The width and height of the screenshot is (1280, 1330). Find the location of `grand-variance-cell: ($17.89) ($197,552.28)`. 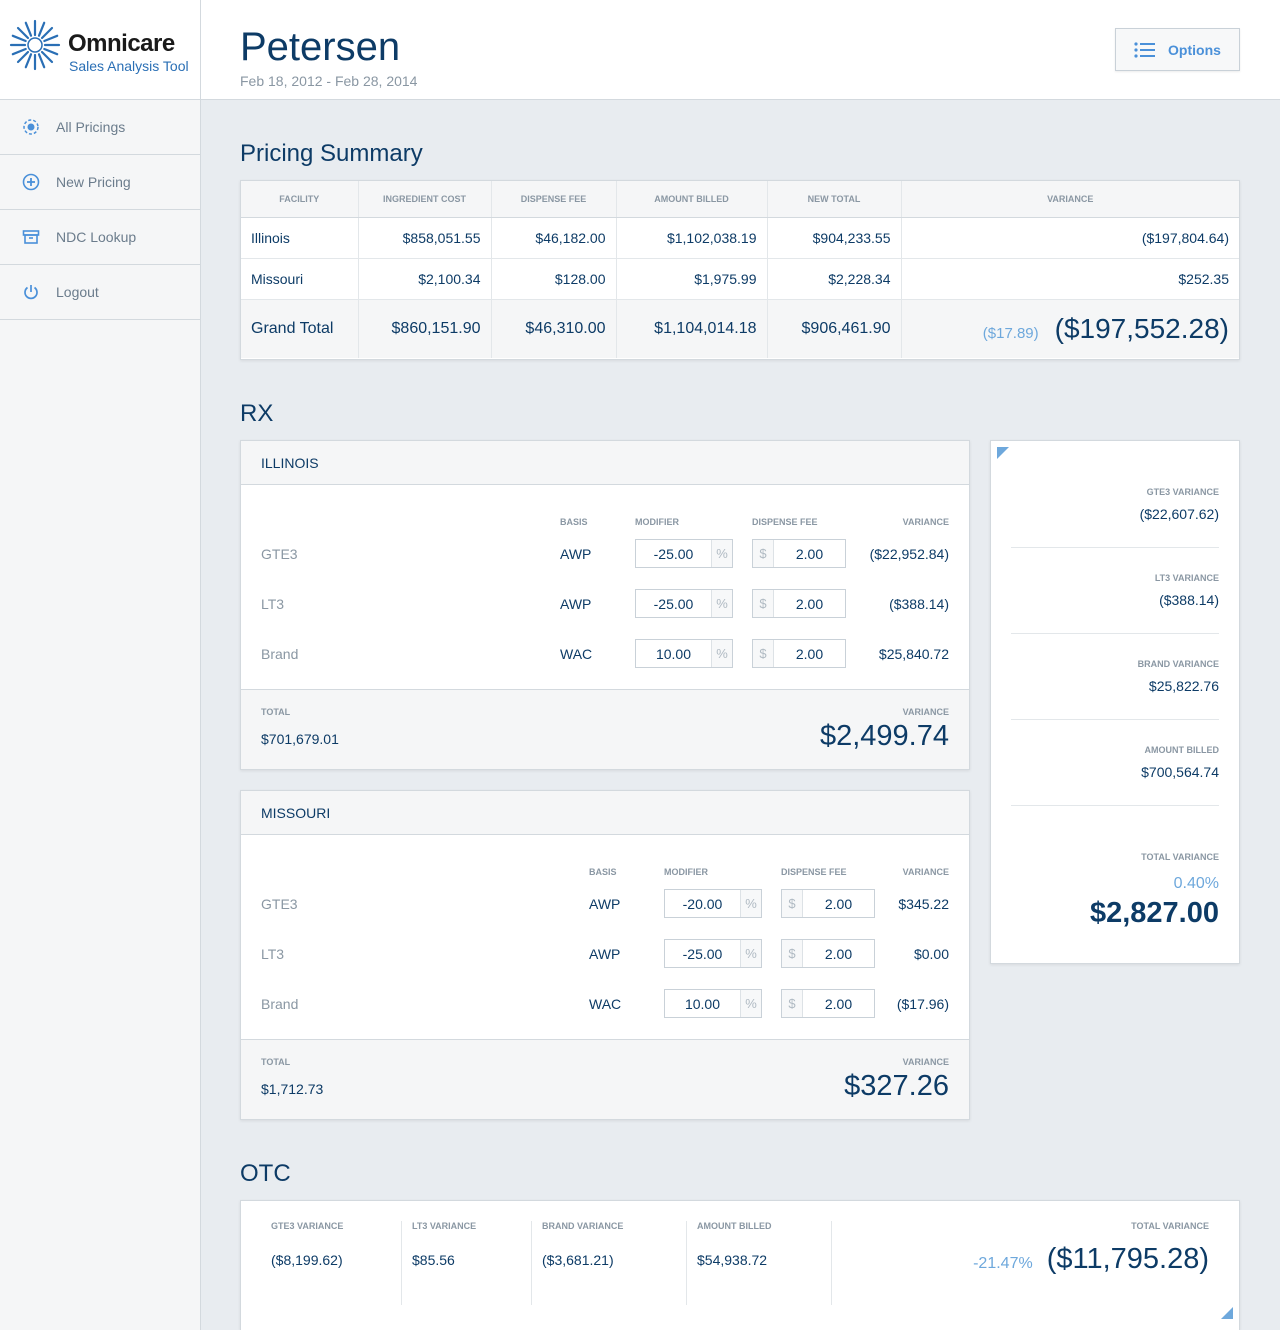

grand-variance-cell: ($17.89) ($197,552.28) is located at coordinates (1070, 328).